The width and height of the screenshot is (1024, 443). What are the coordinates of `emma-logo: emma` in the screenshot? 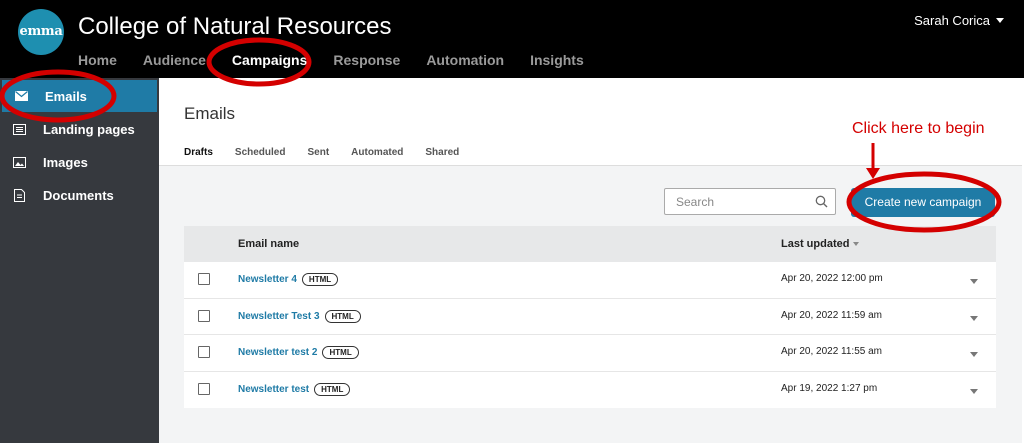 It's located at (41, 32).